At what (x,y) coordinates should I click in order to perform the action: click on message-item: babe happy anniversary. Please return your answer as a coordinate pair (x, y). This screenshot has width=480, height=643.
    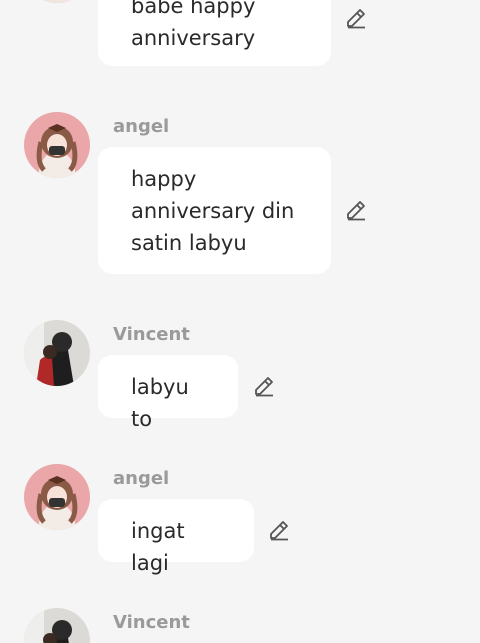
    Looking at the image, I should click on (240, 35).